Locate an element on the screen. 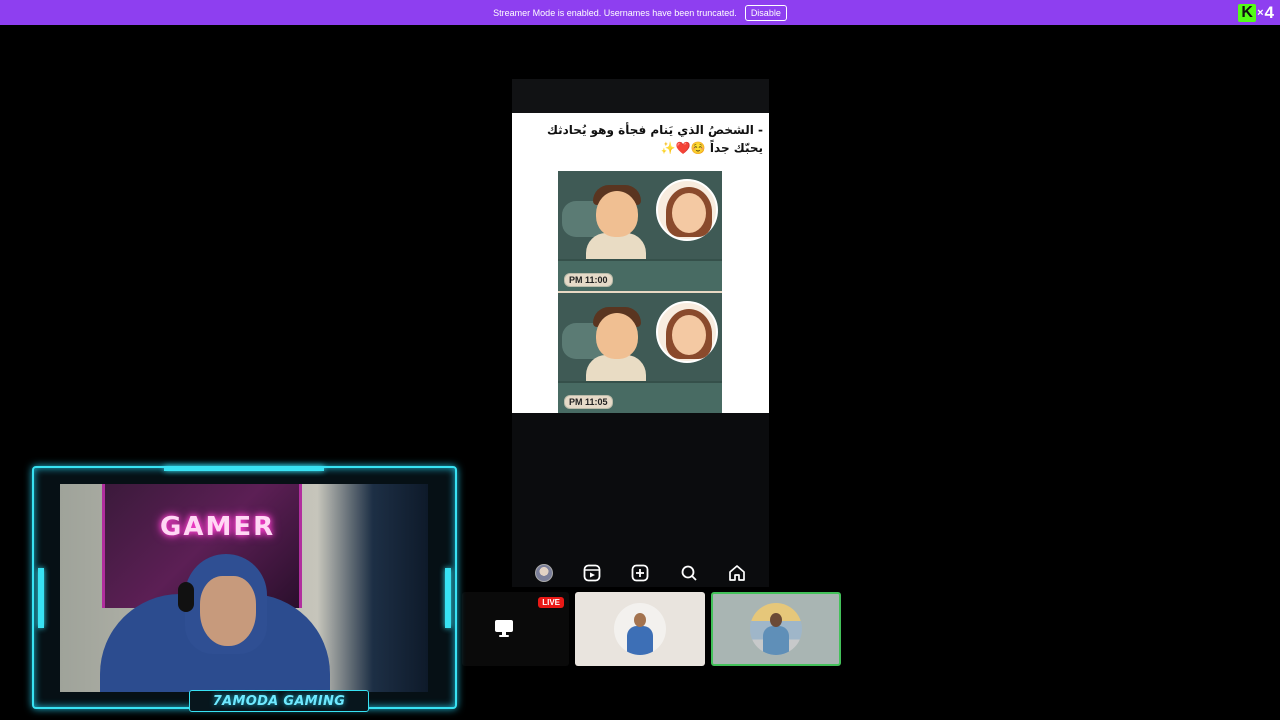 Image resolution: width=1280 pixels, height=720 pixels. monitor-icon is located at coordinates (504, 630).